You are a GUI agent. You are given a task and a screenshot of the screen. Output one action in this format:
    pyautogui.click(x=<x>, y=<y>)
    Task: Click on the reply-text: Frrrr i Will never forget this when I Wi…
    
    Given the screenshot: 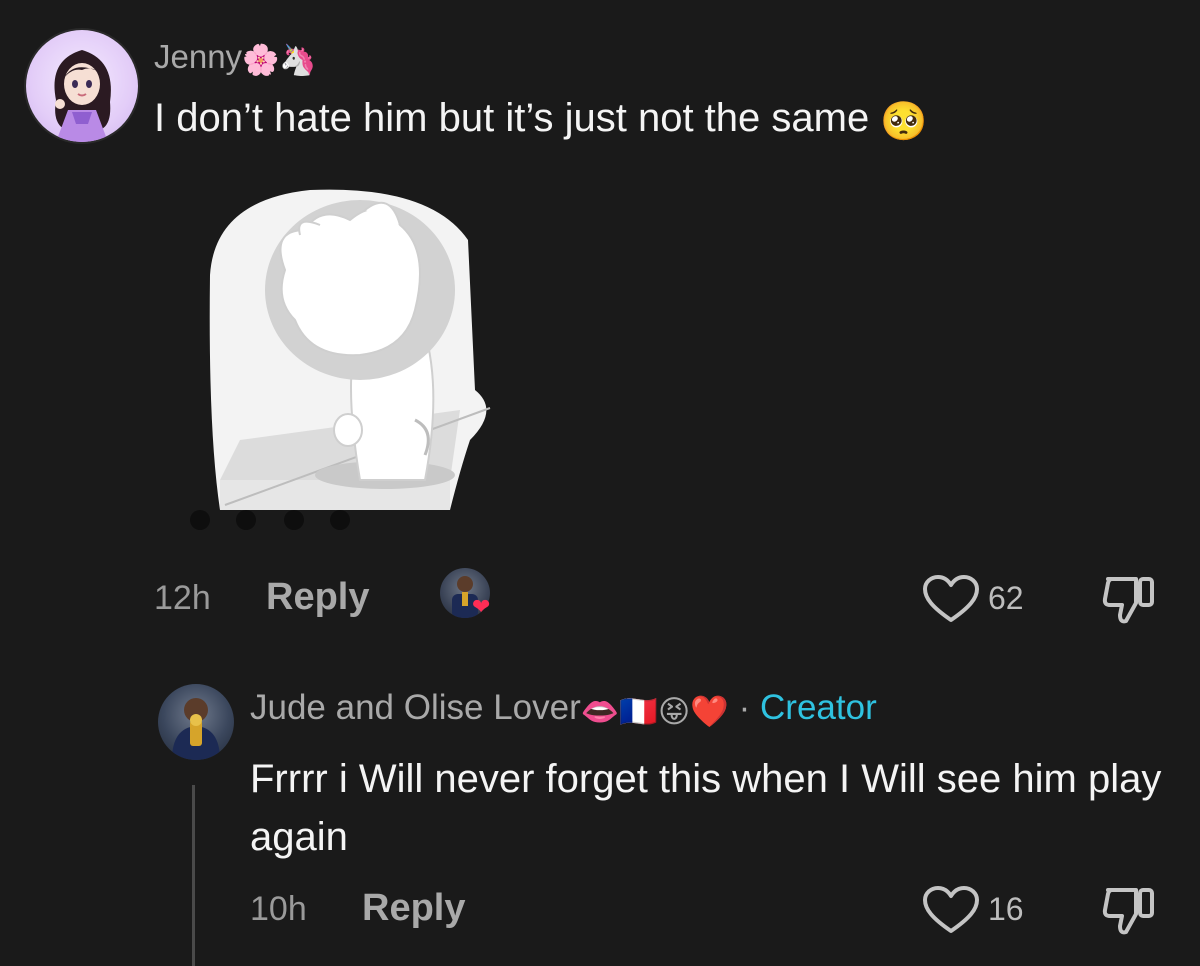 What is the action you would take?
    pyautogui.click(x=706, y=808)
    